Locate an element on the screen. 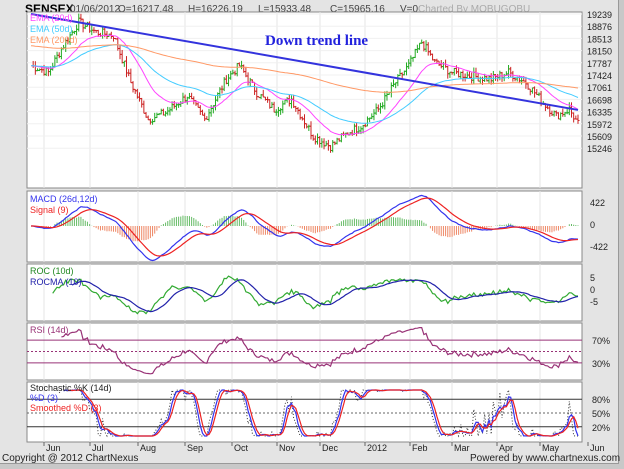 The image size is (624, 469). y-tick-label: 18150 is located at coordinates (599, 52).